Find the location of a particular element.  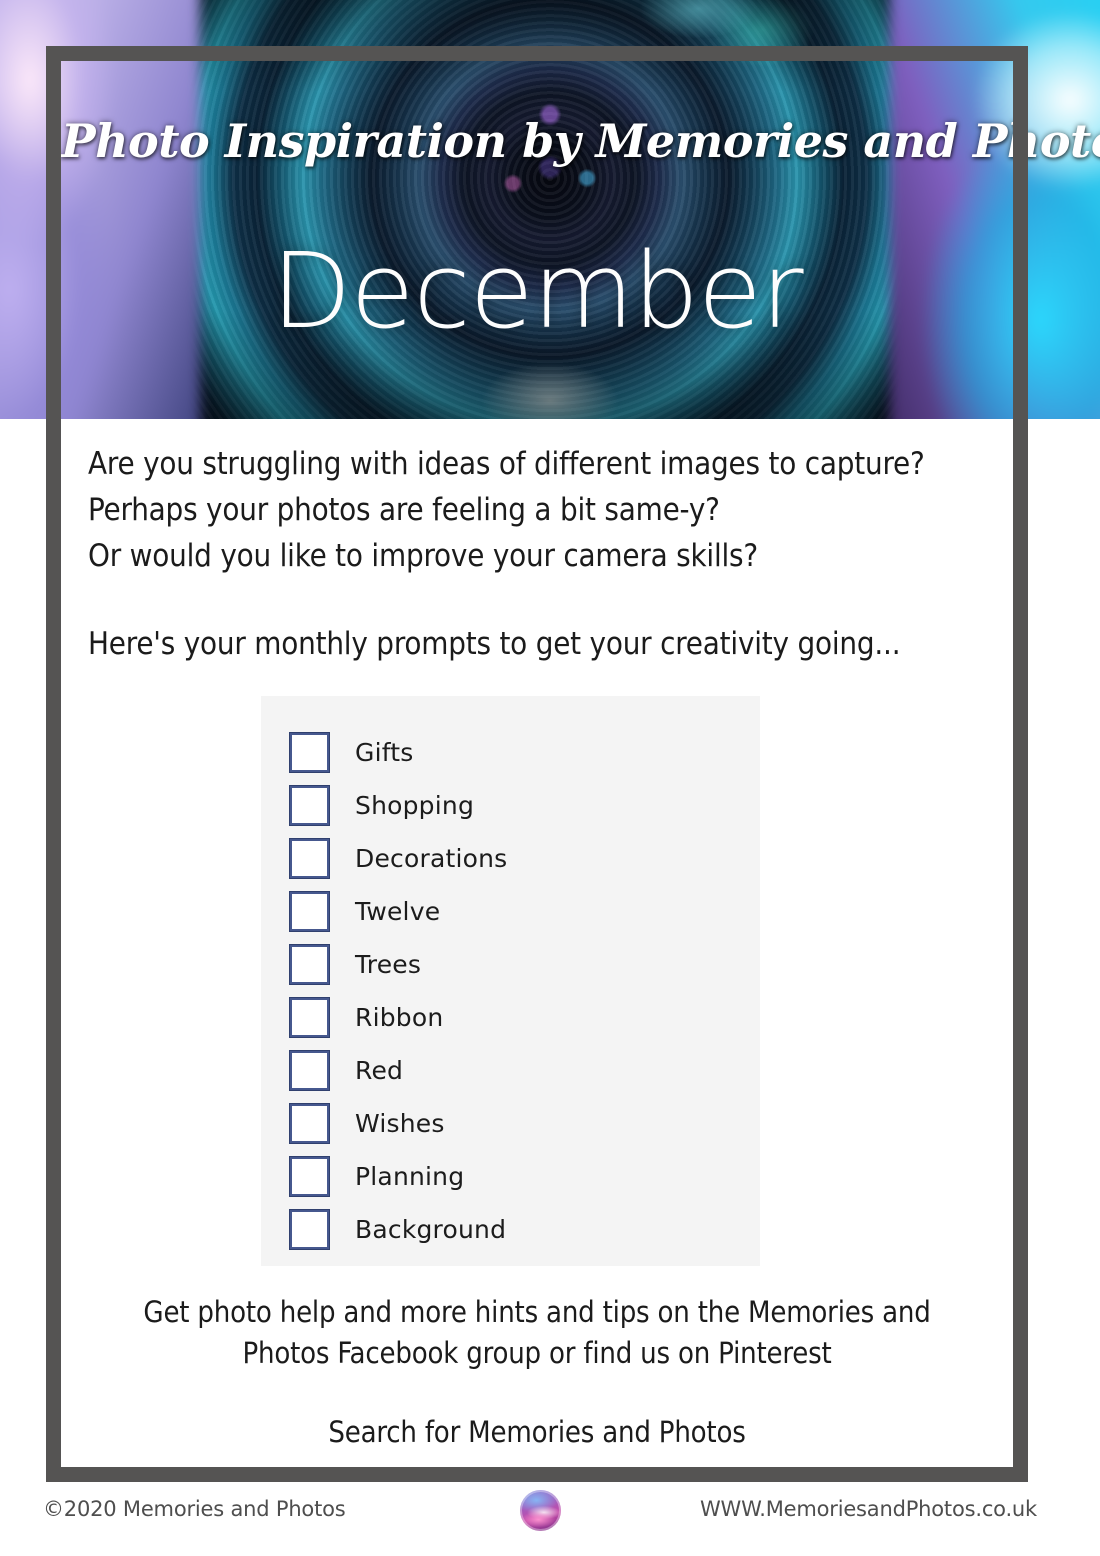

brand-title: Photo Inspiration by Memories and Photos is located at coordinates (580, 141).